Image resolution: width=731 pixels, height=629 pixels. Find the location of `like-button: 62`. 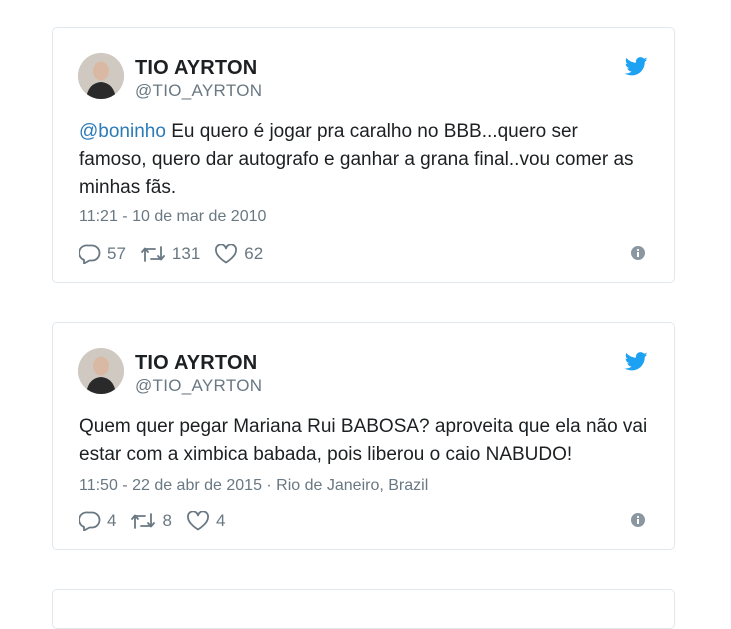

like-button: 62 is located at coordinates (238, 254).